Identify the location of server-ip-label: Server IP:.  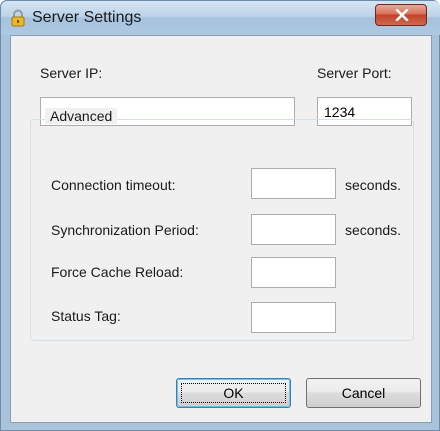
(71, 73).